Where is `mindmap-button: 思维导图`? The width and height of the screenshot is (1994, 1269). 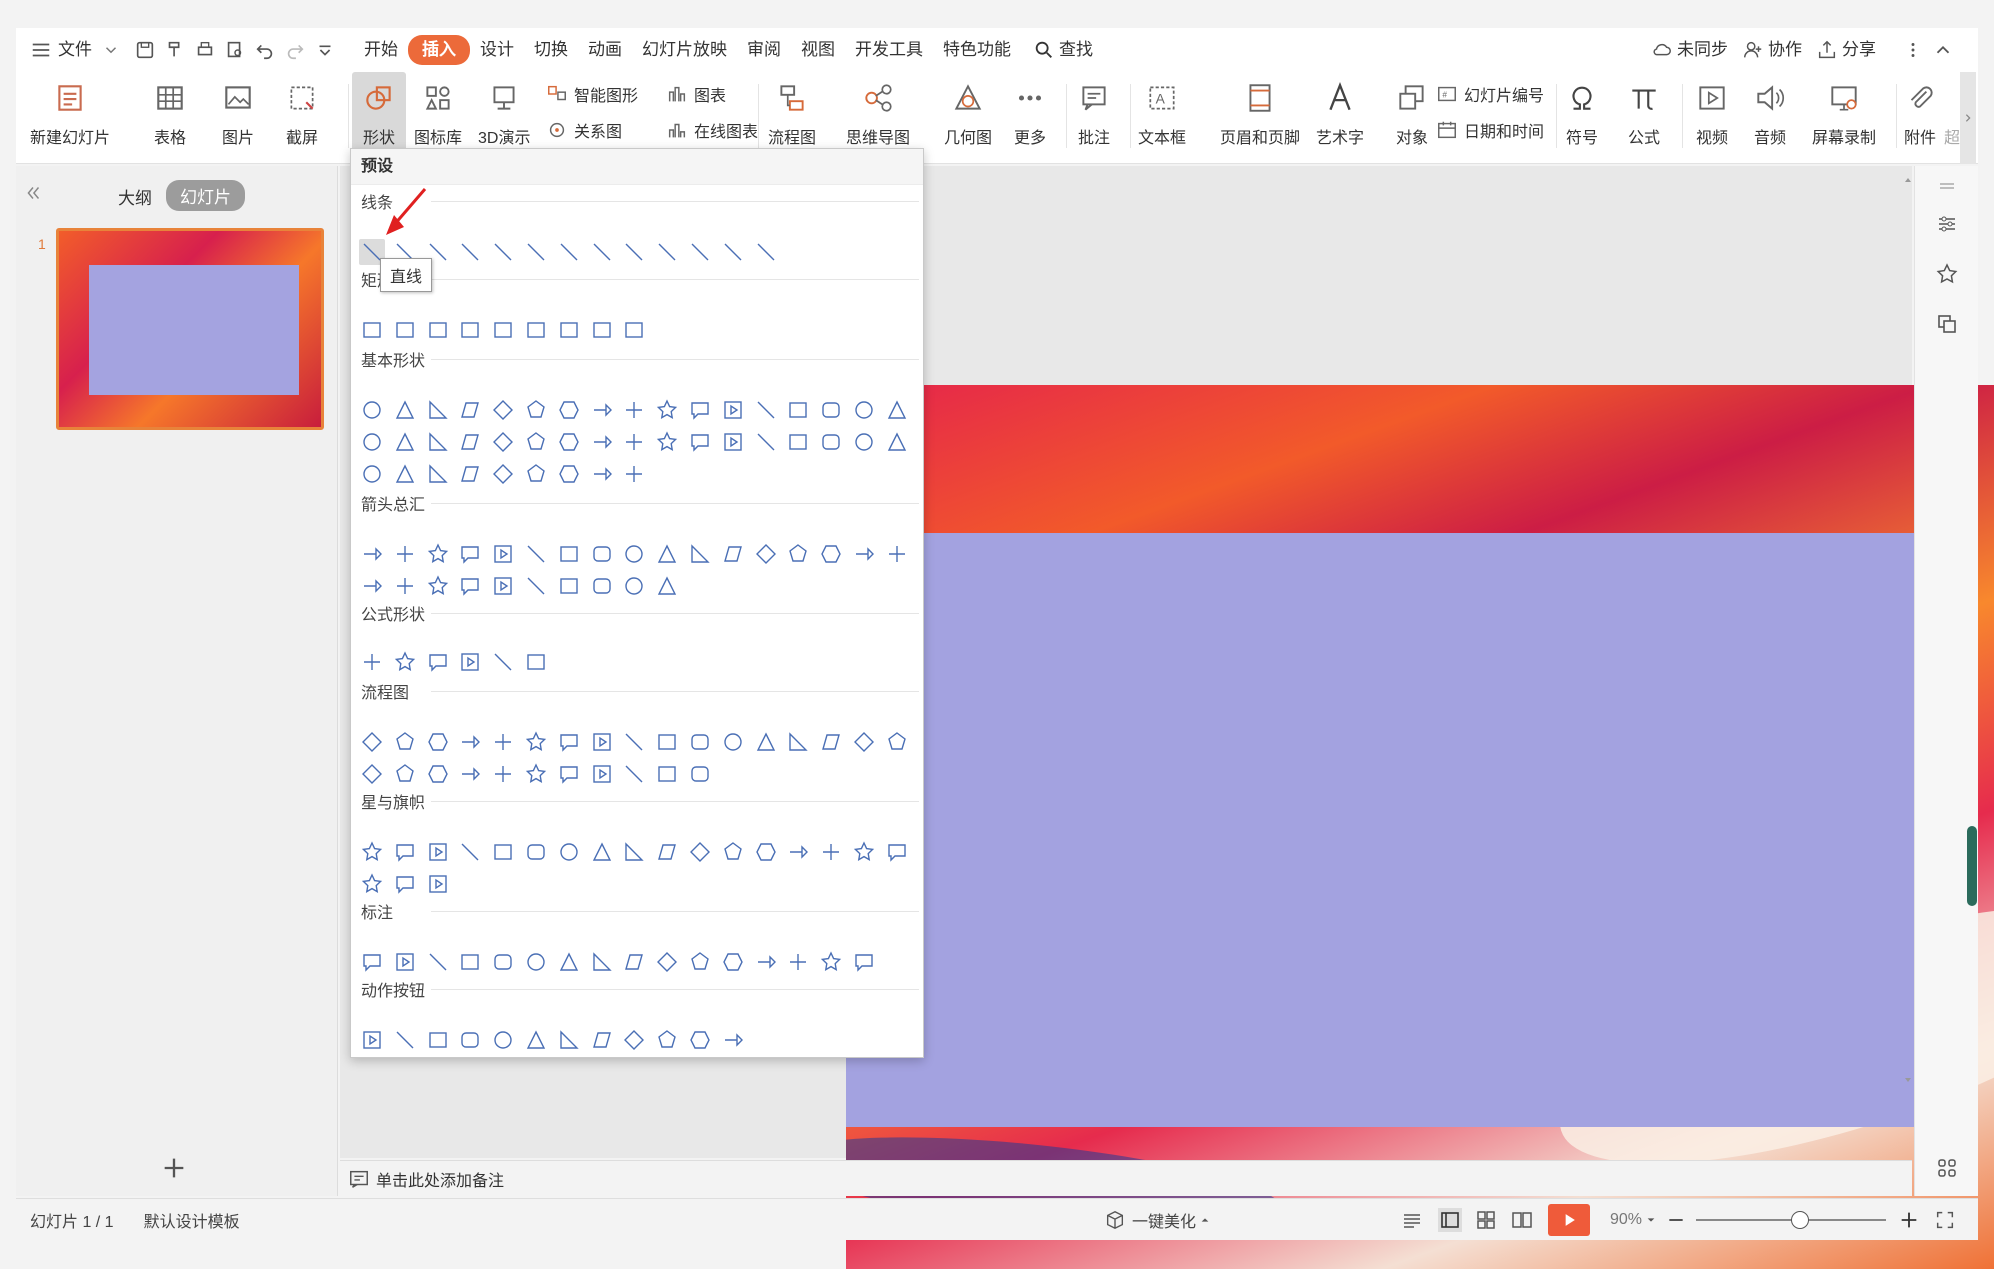
mindmap-button: 思维导图 is located at coordinates (878, 113).